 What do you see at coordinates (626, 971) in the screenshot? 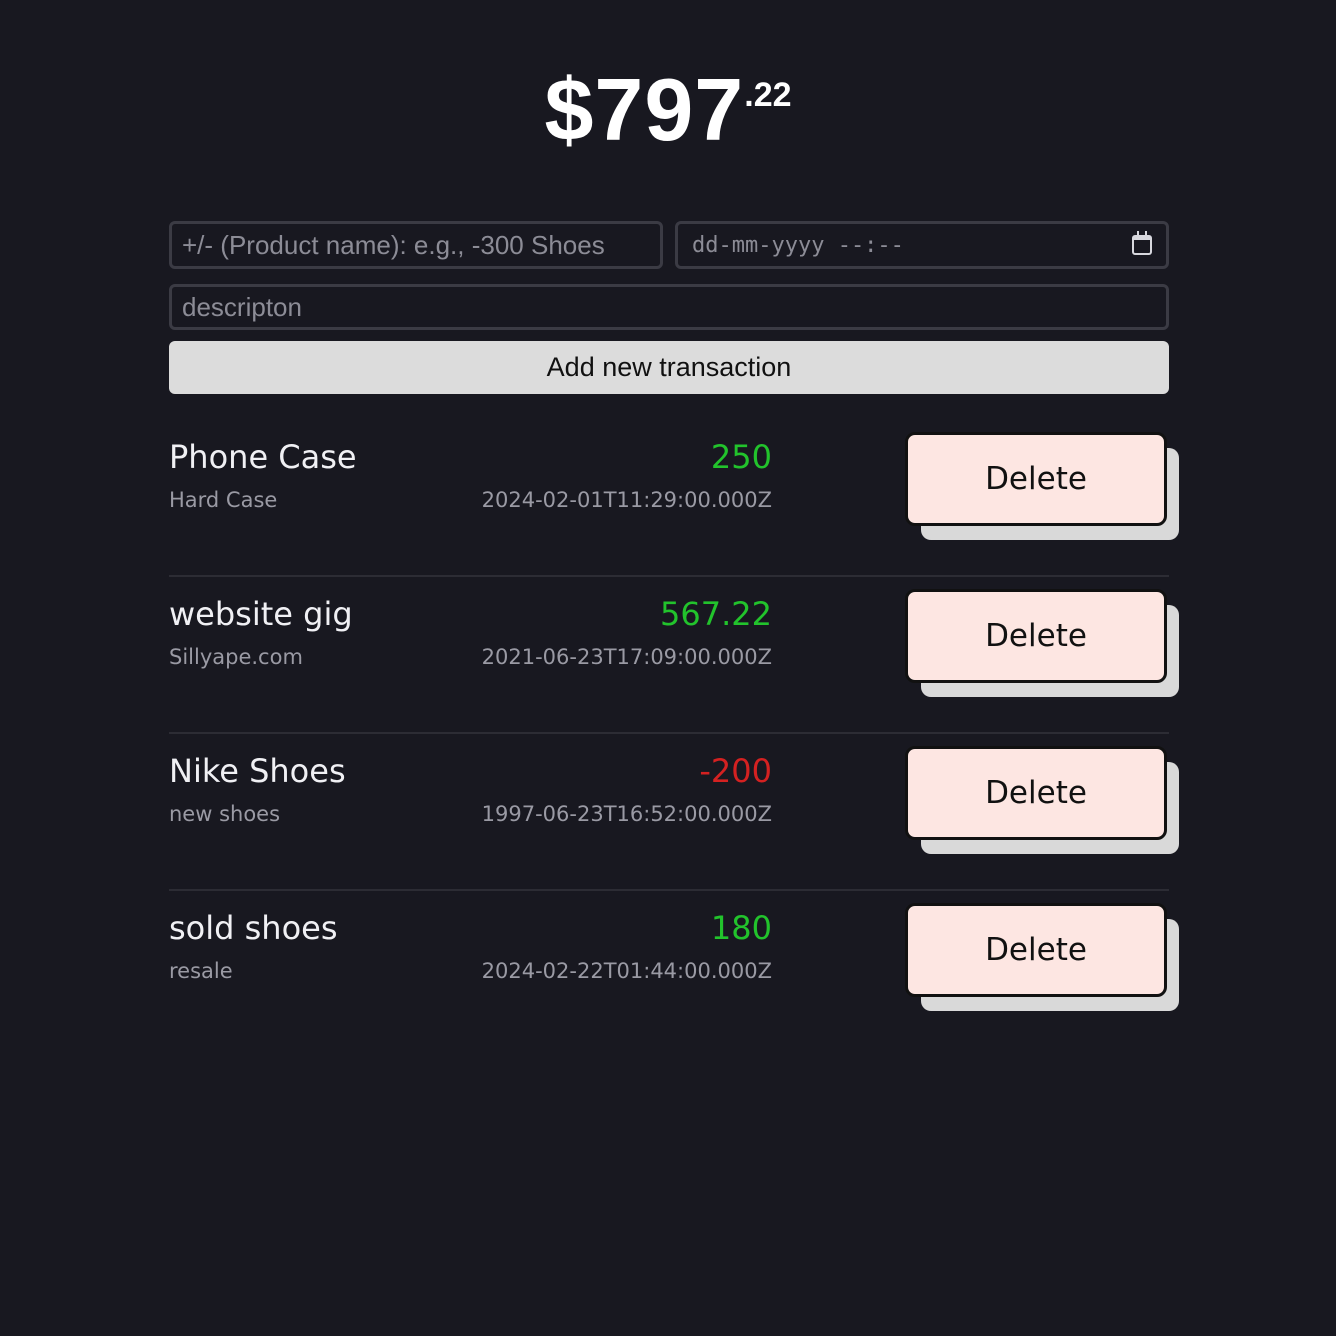
I see `transaction-datetime: 2024-02-22T01:44:00.000Z` at bounding box center [626, 971].